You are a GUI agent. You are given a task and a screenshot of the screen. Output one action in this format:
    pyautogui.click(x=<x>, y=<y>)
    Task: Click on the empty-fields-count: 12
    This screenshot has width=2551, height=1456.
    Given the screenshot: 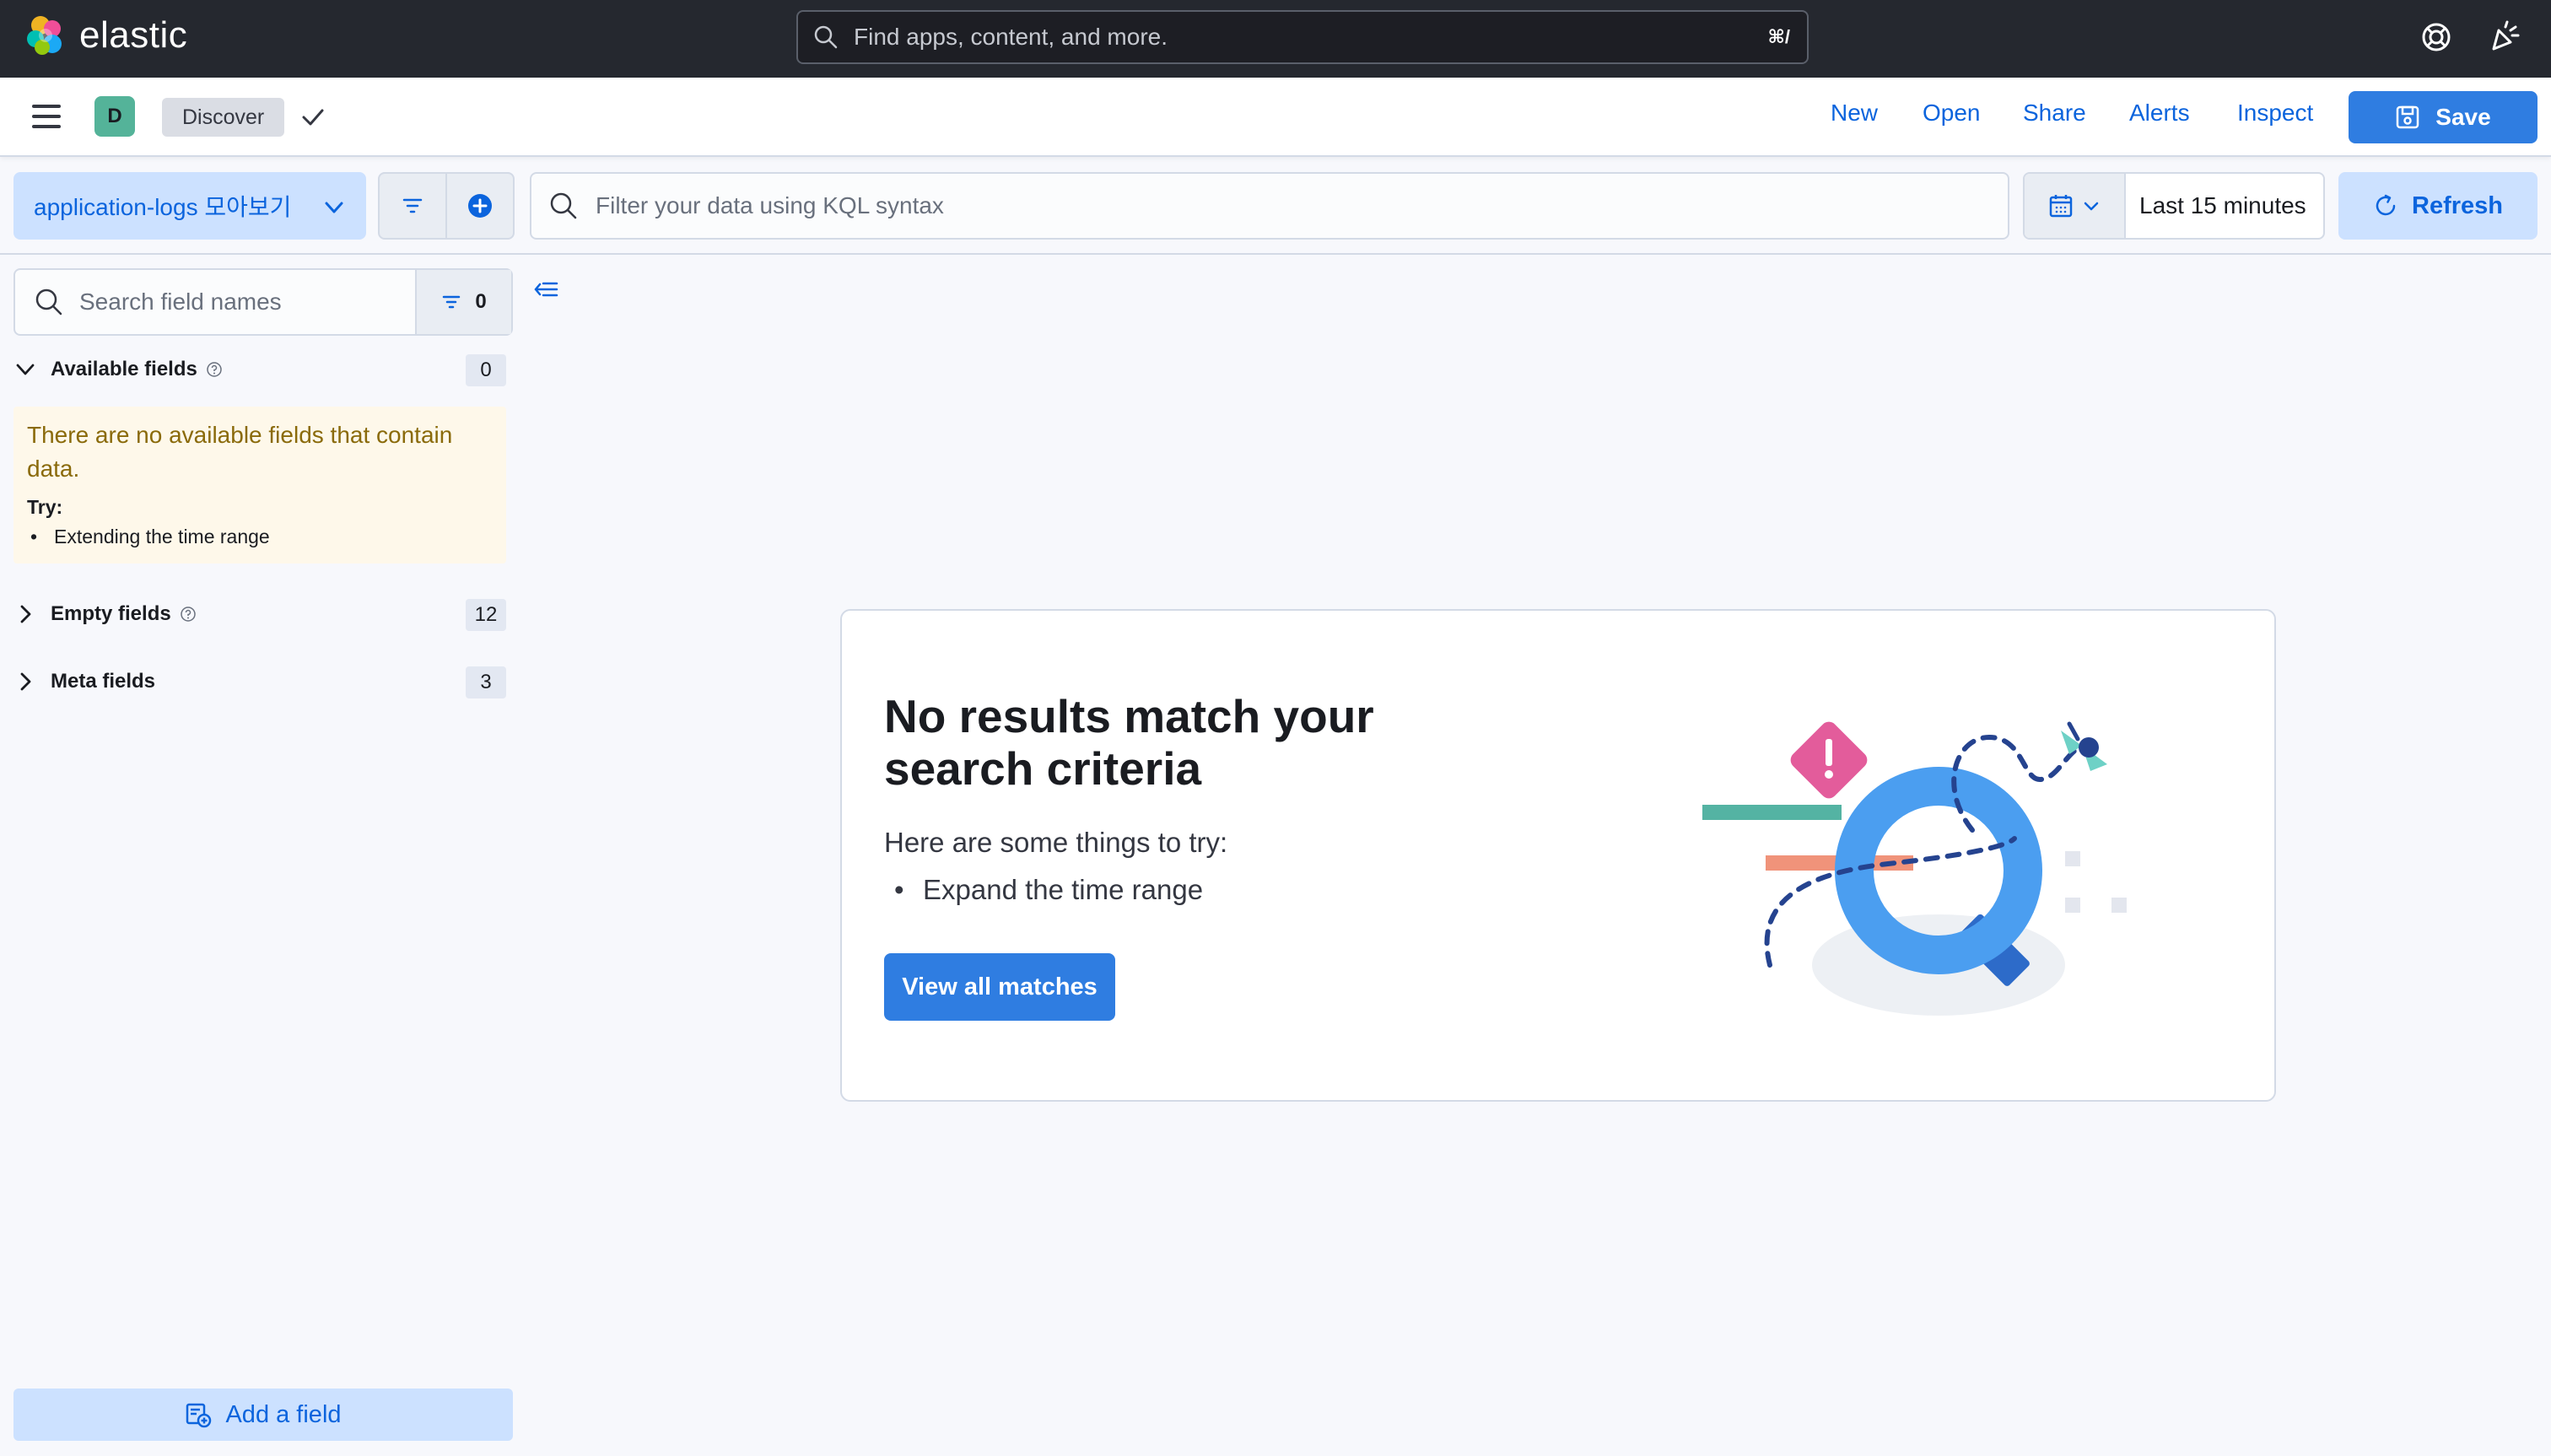 What is the action you would take?
    pyautogui.click(x=486, y=615)
    